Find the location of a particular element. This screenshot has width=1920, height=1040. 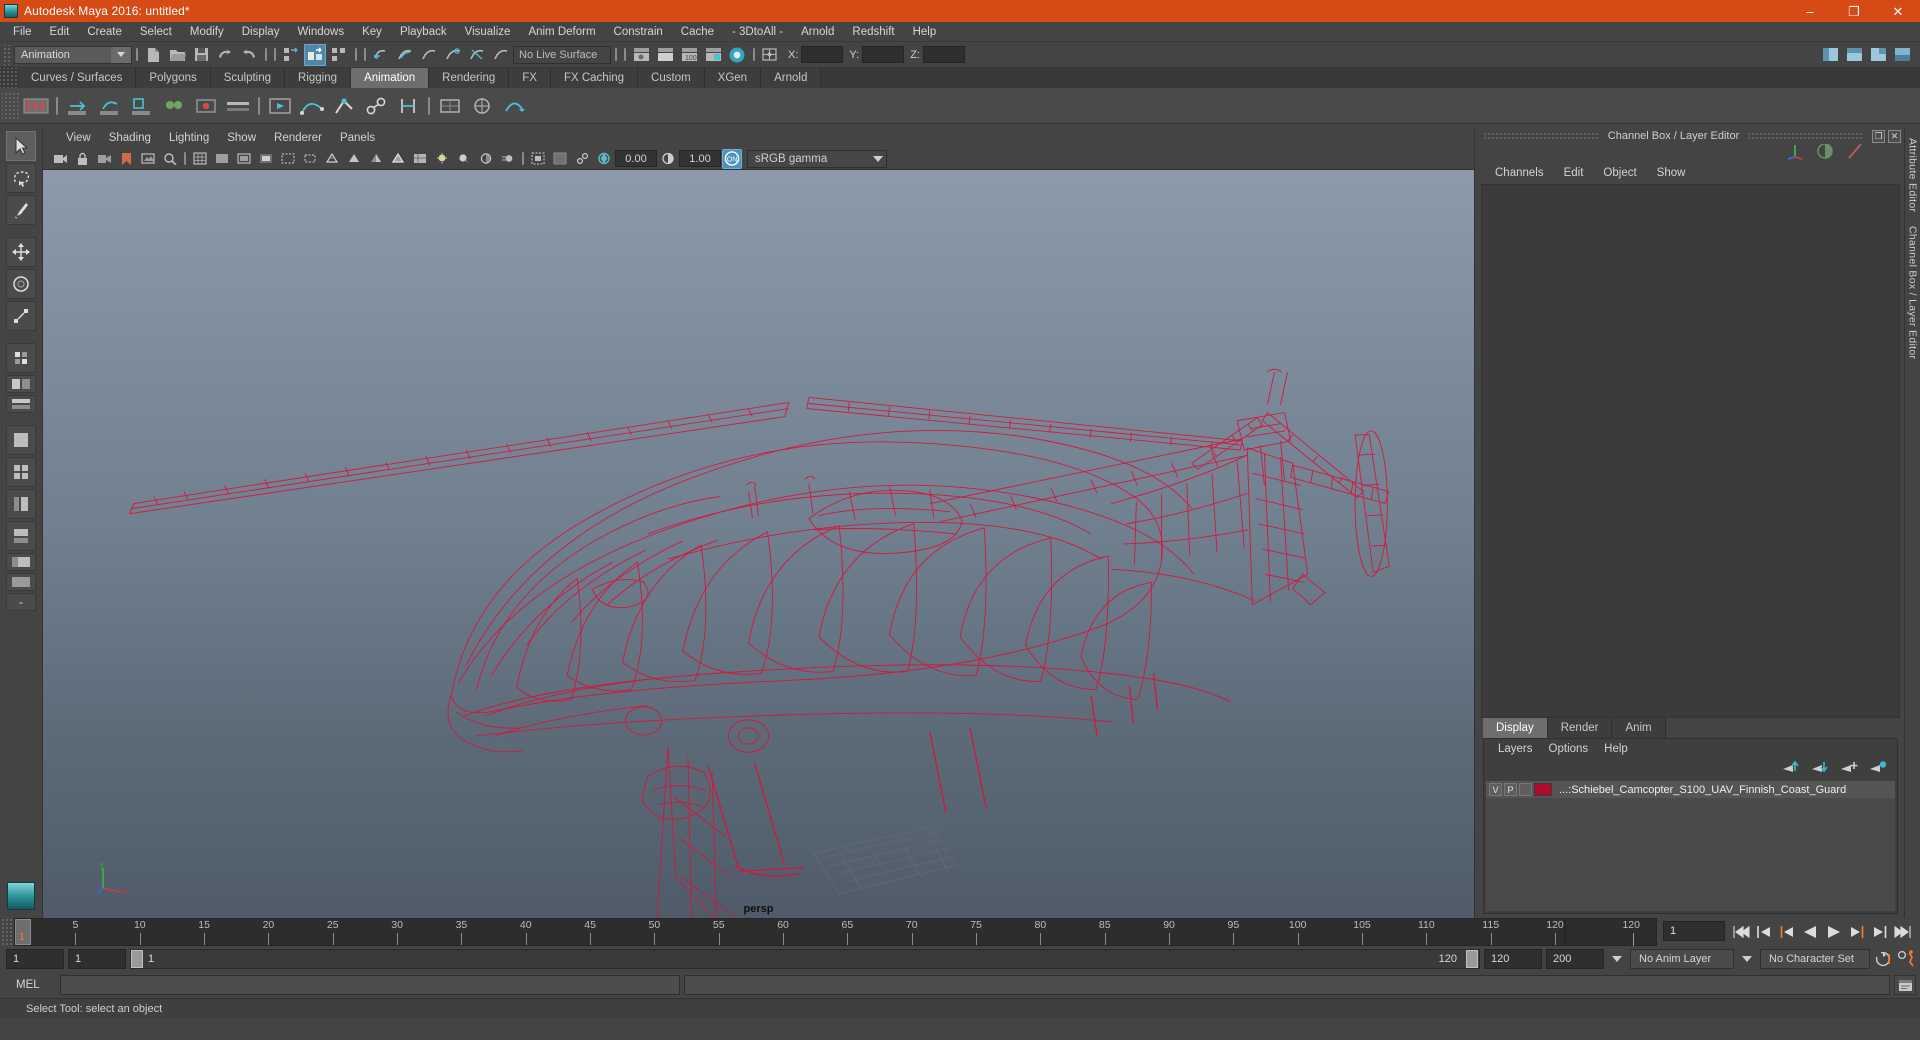

step-forward-keyframe-button is located at coordinates (1879, 932).